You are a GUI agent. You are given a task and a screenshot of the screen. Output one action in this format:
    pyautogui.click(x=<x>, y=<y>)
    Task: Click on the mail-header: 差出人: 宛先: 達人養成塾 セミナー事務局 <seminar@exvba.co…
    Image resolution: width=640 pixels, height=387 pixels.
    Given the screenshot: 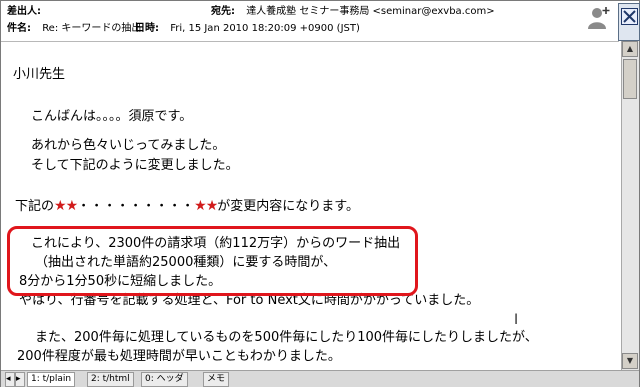 What is the action you would take?
    pyautogui.click(x=310, y=21)
    